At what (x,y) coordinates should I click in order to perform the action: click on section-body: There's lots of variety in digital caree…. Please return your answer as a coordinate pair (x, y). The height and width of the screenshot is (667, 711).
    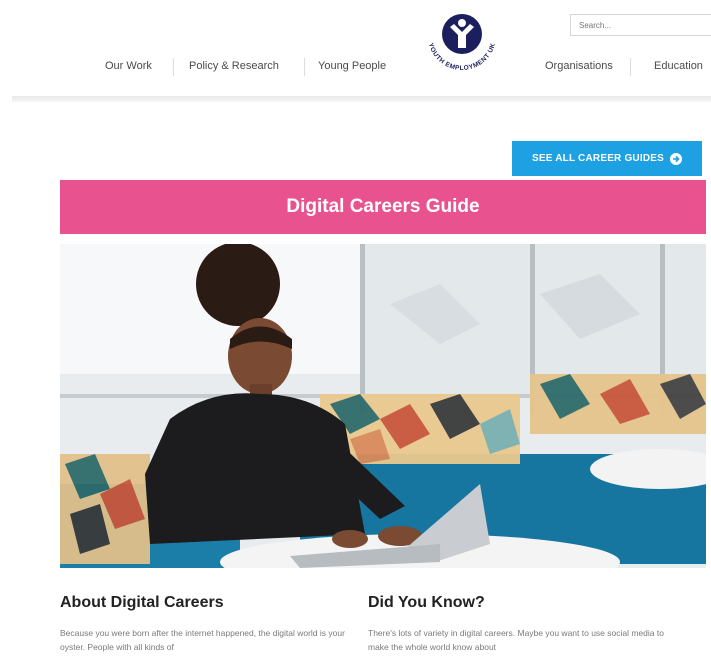
    Looking at the image, I should click on (516, 640).